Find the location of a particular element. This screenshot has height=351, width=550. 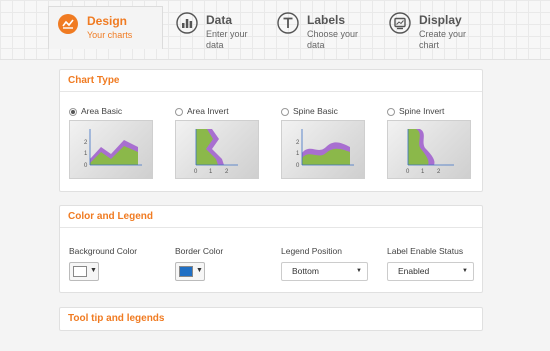

spine-basic-label: Spine Basic is located at coordinates (315, 111).